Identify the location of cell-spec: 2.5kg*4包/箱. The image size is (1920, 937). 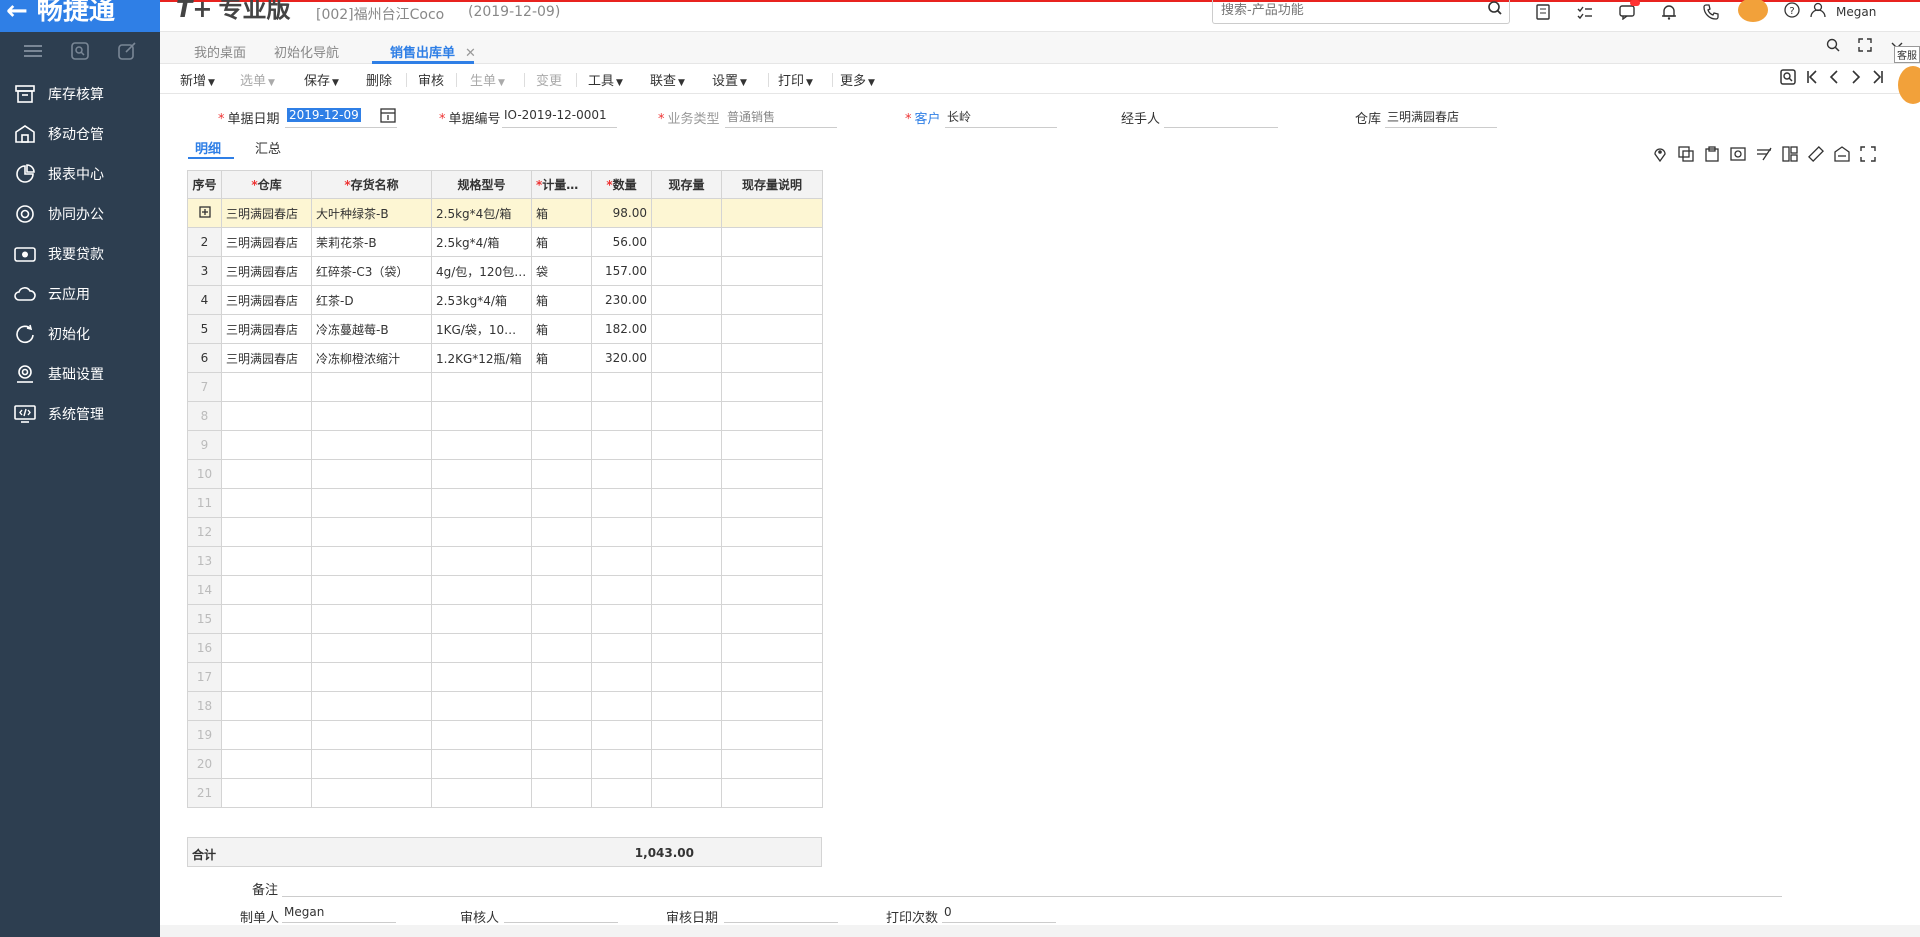
(481, 213).